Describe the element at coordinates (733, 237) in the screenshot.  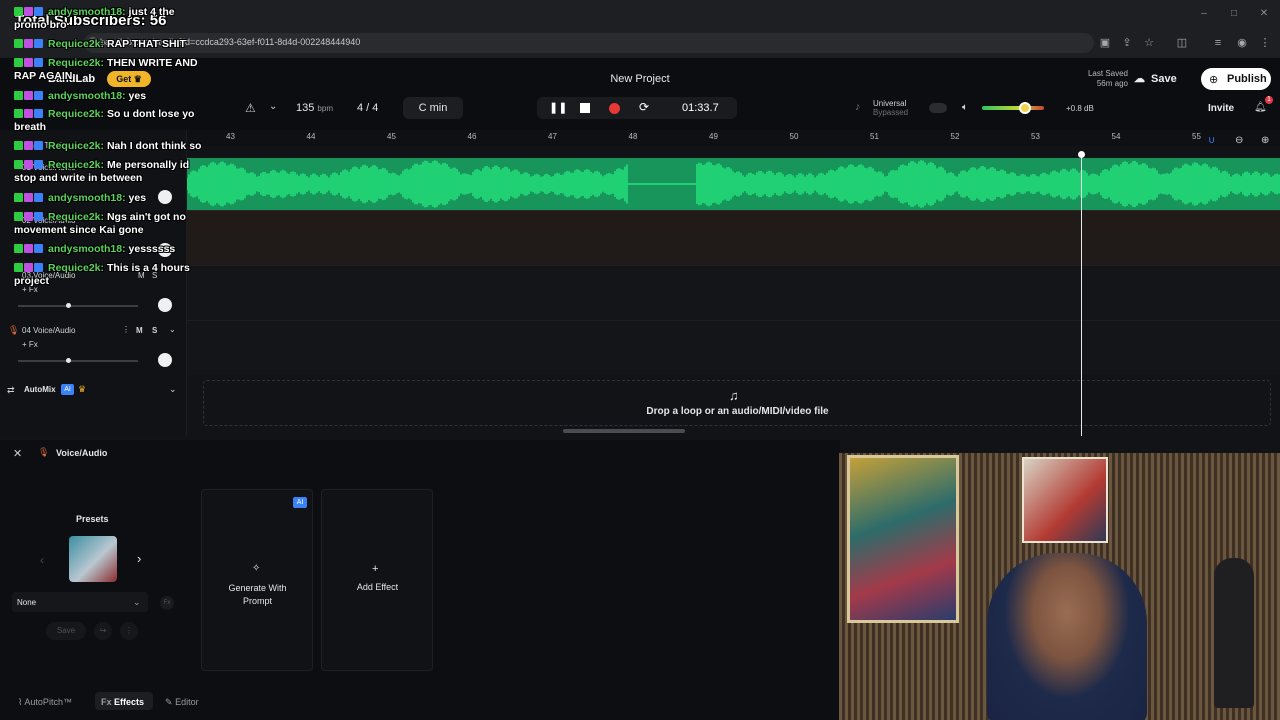
I see `track-2-lane` at that location.